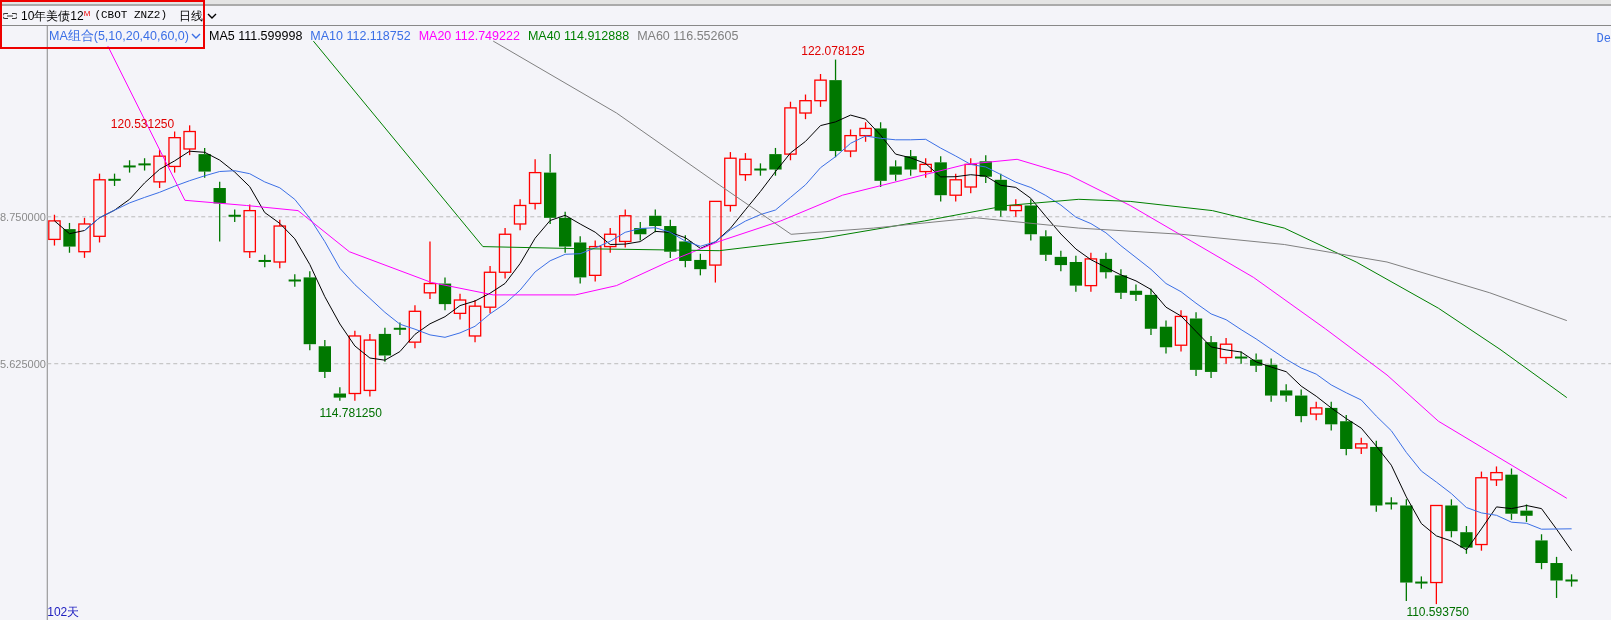  Describe the element at coordinates (10, 15) in the screenshot. I see `link-icon` at that location.